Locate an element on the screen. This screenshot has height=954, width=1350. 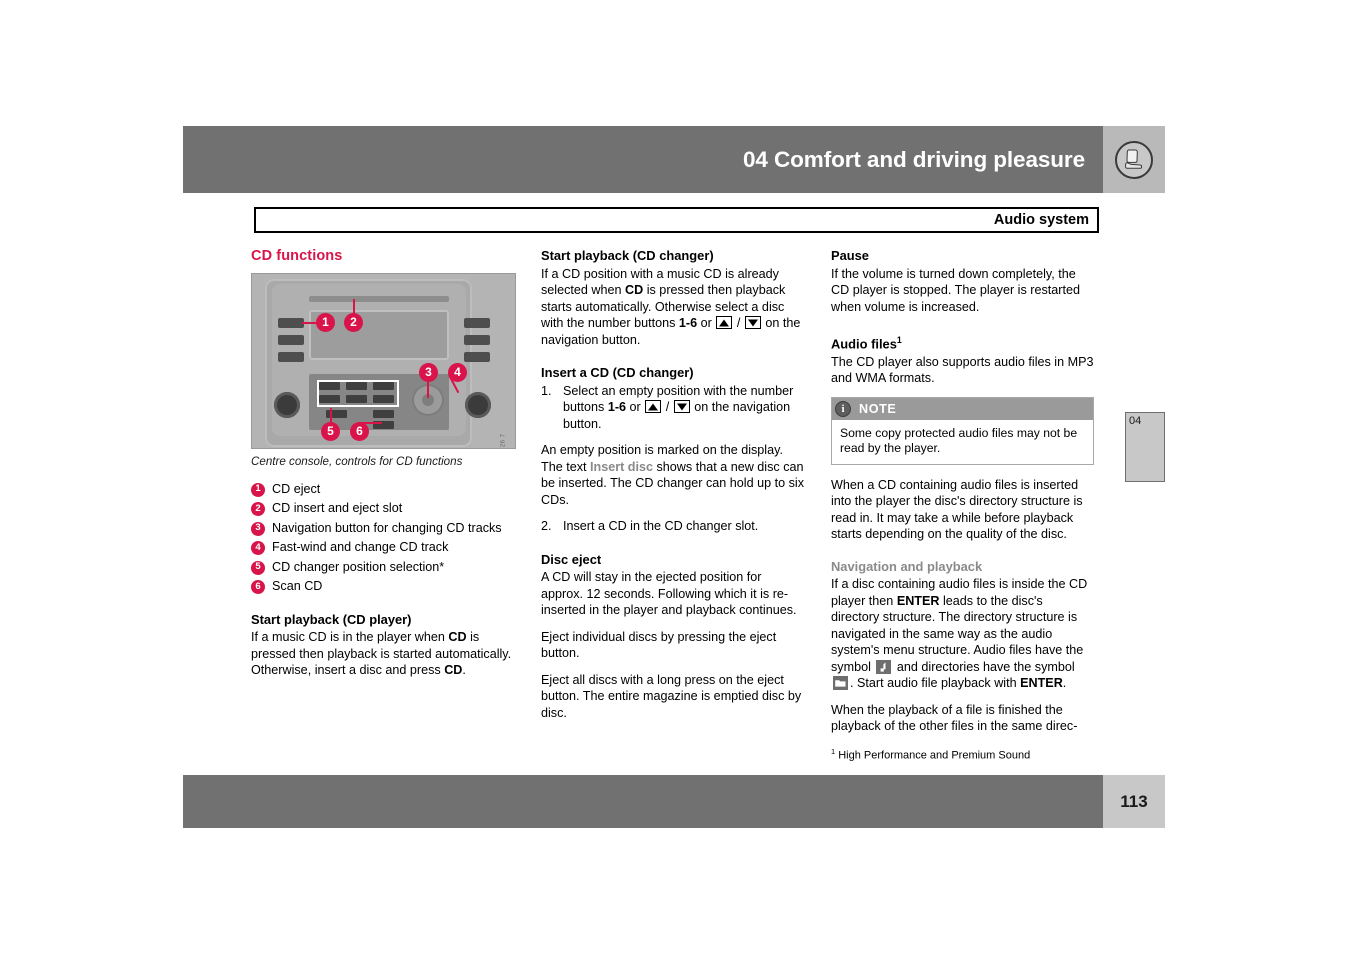
legend-bullet-4: 4 is located at coordinates (258, 548).